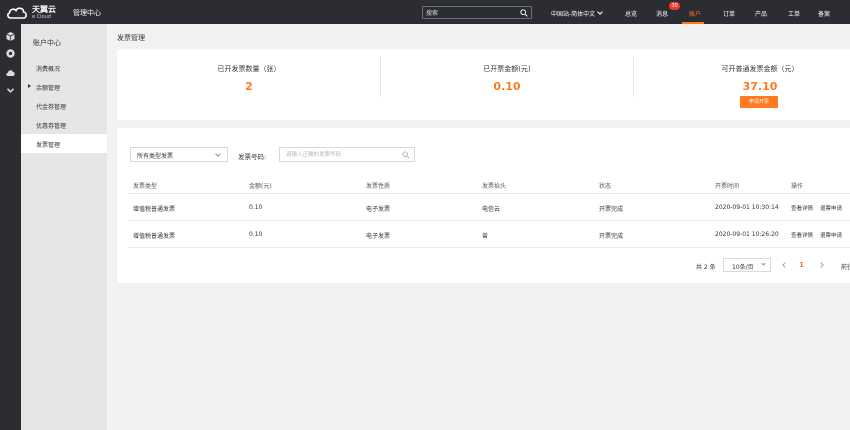 The height and width of the screenshot is (430, 850). I want to click on sidebar-item-label: 余额管理, so click(48, 88).